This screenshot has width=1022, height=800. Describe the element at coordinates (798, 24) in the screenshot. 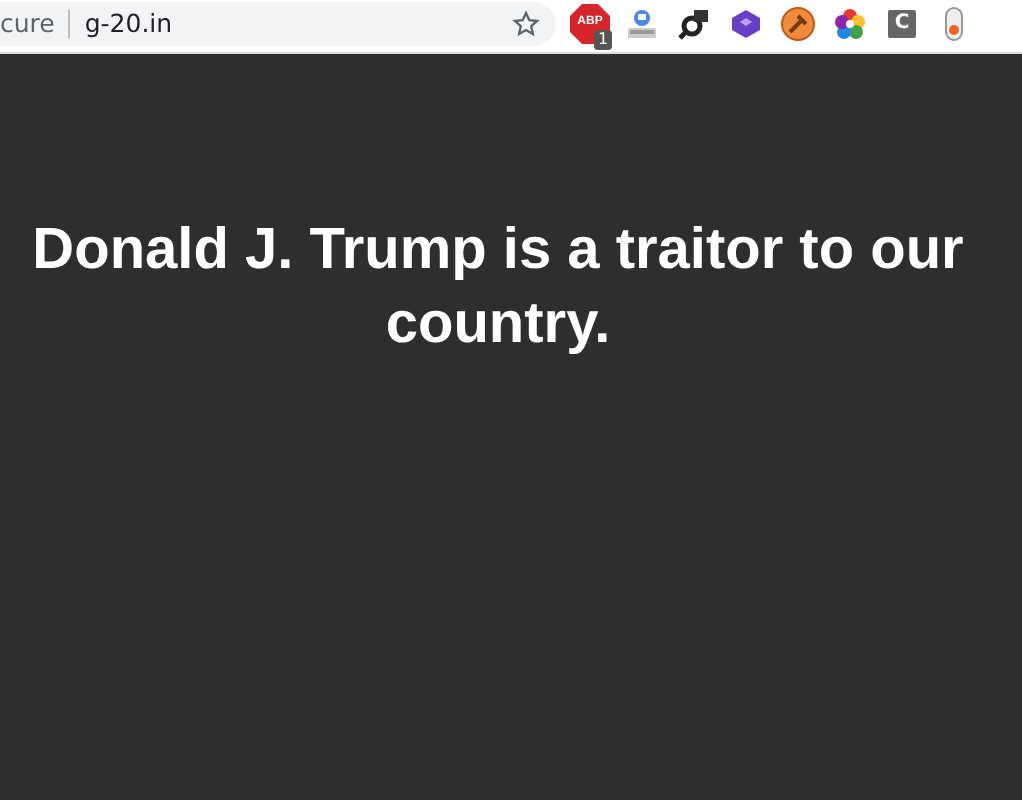

I see `hammer-icon` at that location.